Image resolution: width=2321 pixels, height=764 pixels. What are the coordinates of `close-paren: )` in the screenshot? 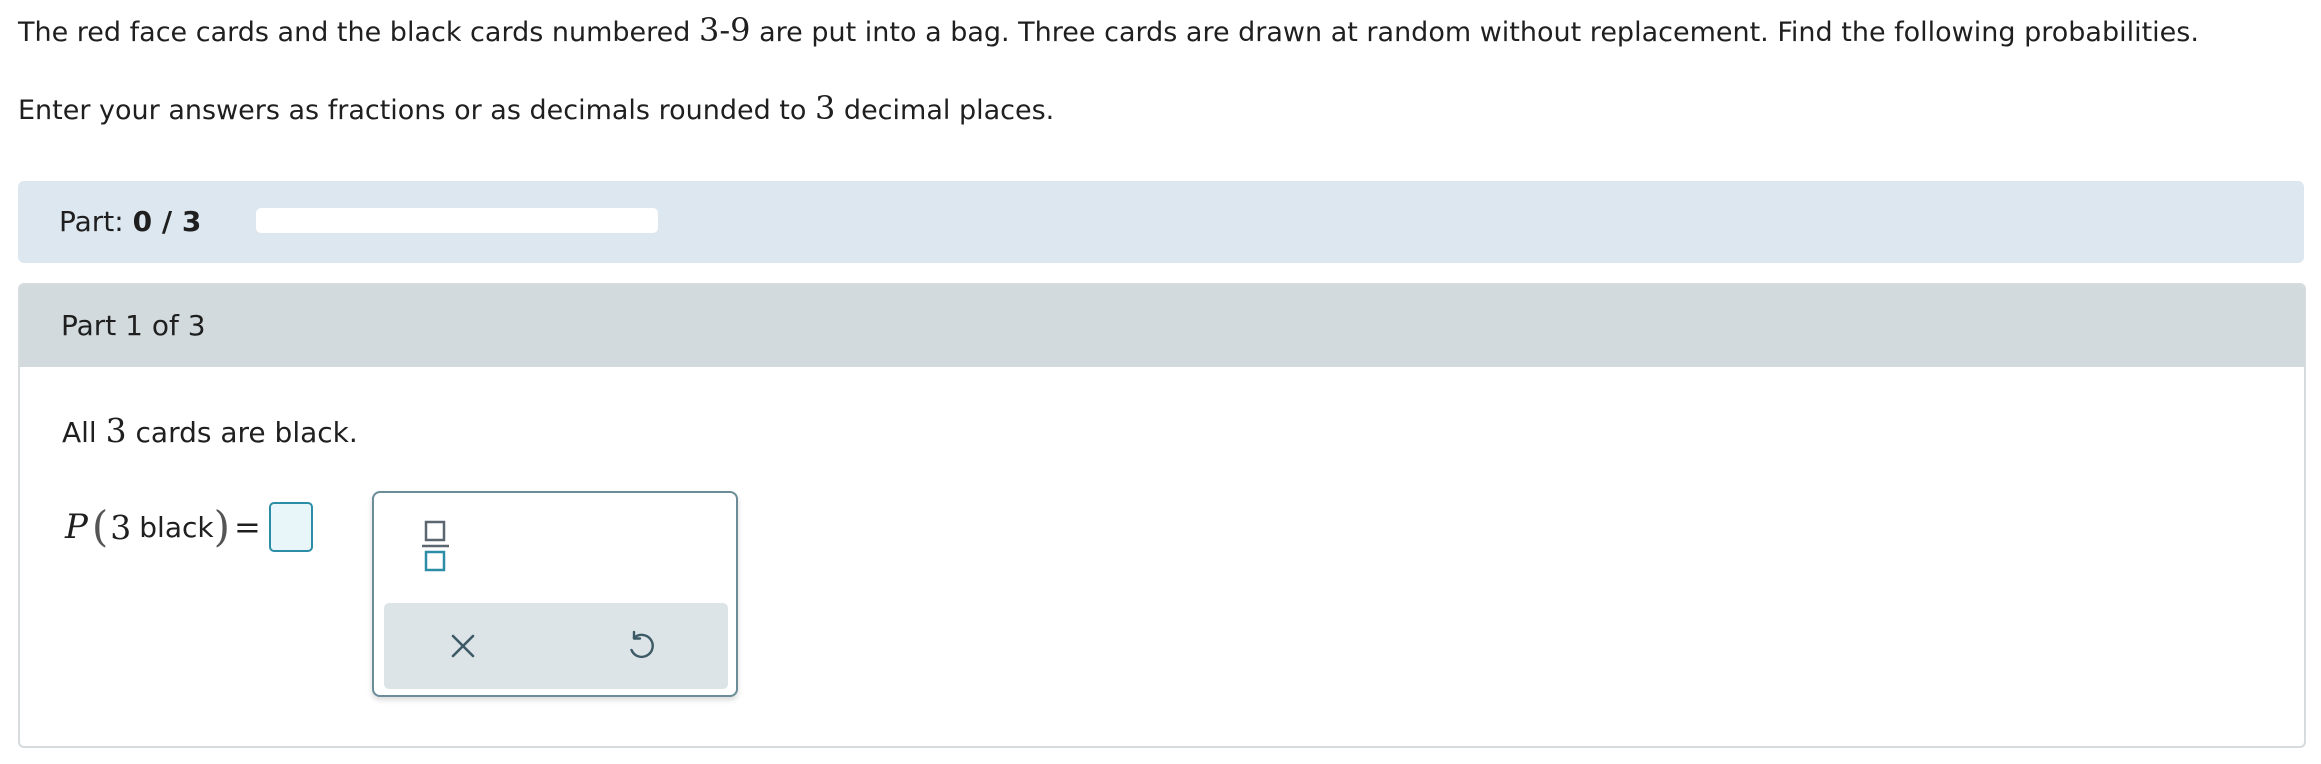 It's located at (221, 526).